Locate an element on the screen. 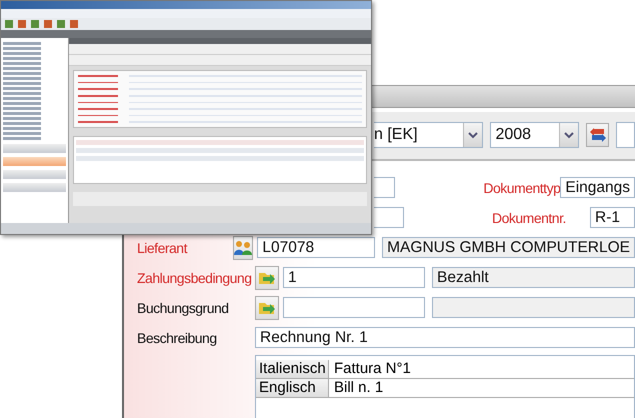 The width and height of the screenshot is (635, 418). field-label: Buchungsgrund is located at coordinates (183, 308).